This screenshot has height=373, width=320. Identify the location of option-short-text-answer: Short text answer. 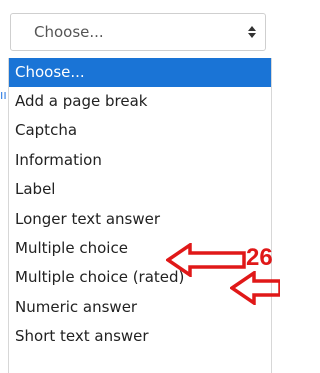
(140, 336).